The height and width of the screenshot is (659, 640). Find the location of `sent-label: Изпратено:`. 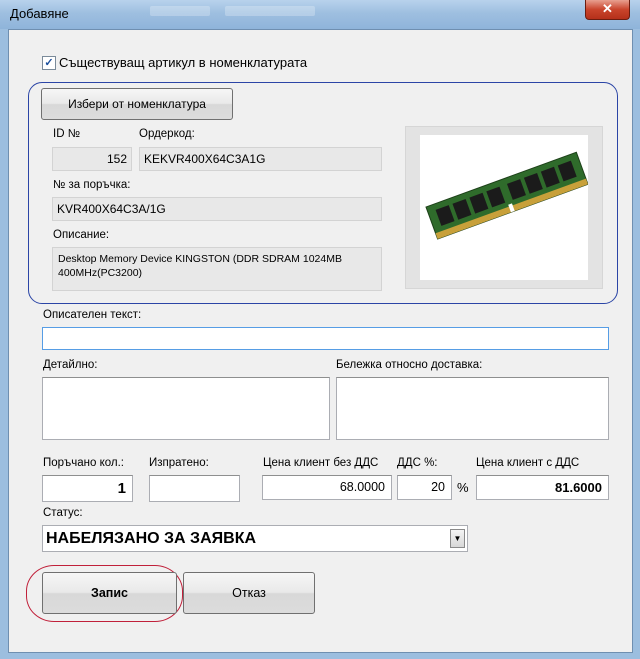

sent-label: Изпратено: is located at coordinates (179, 463).